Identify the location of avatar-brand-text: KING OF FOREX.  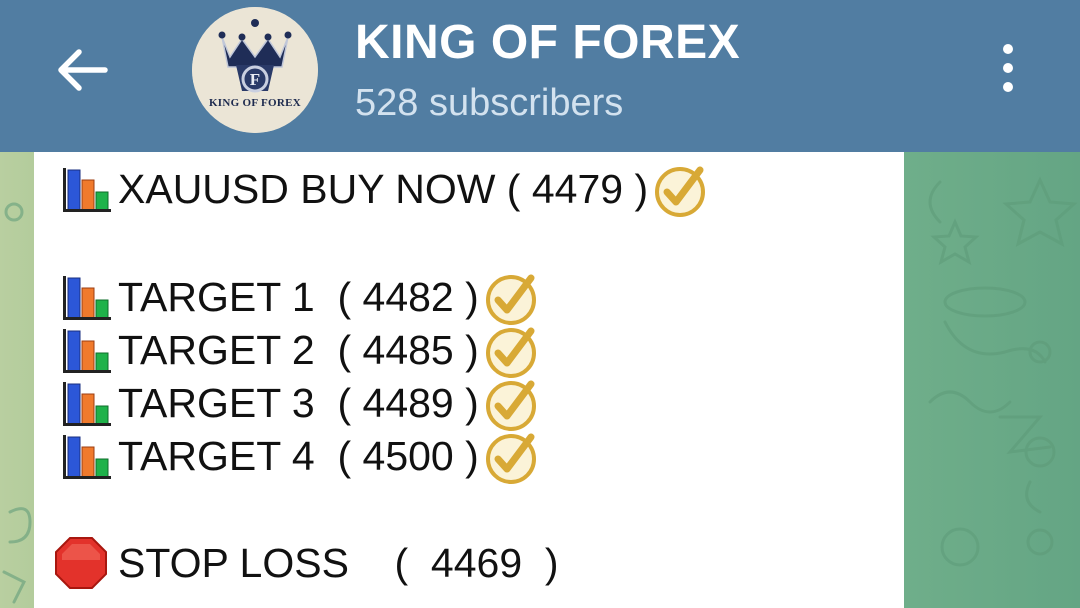
(255, 103).